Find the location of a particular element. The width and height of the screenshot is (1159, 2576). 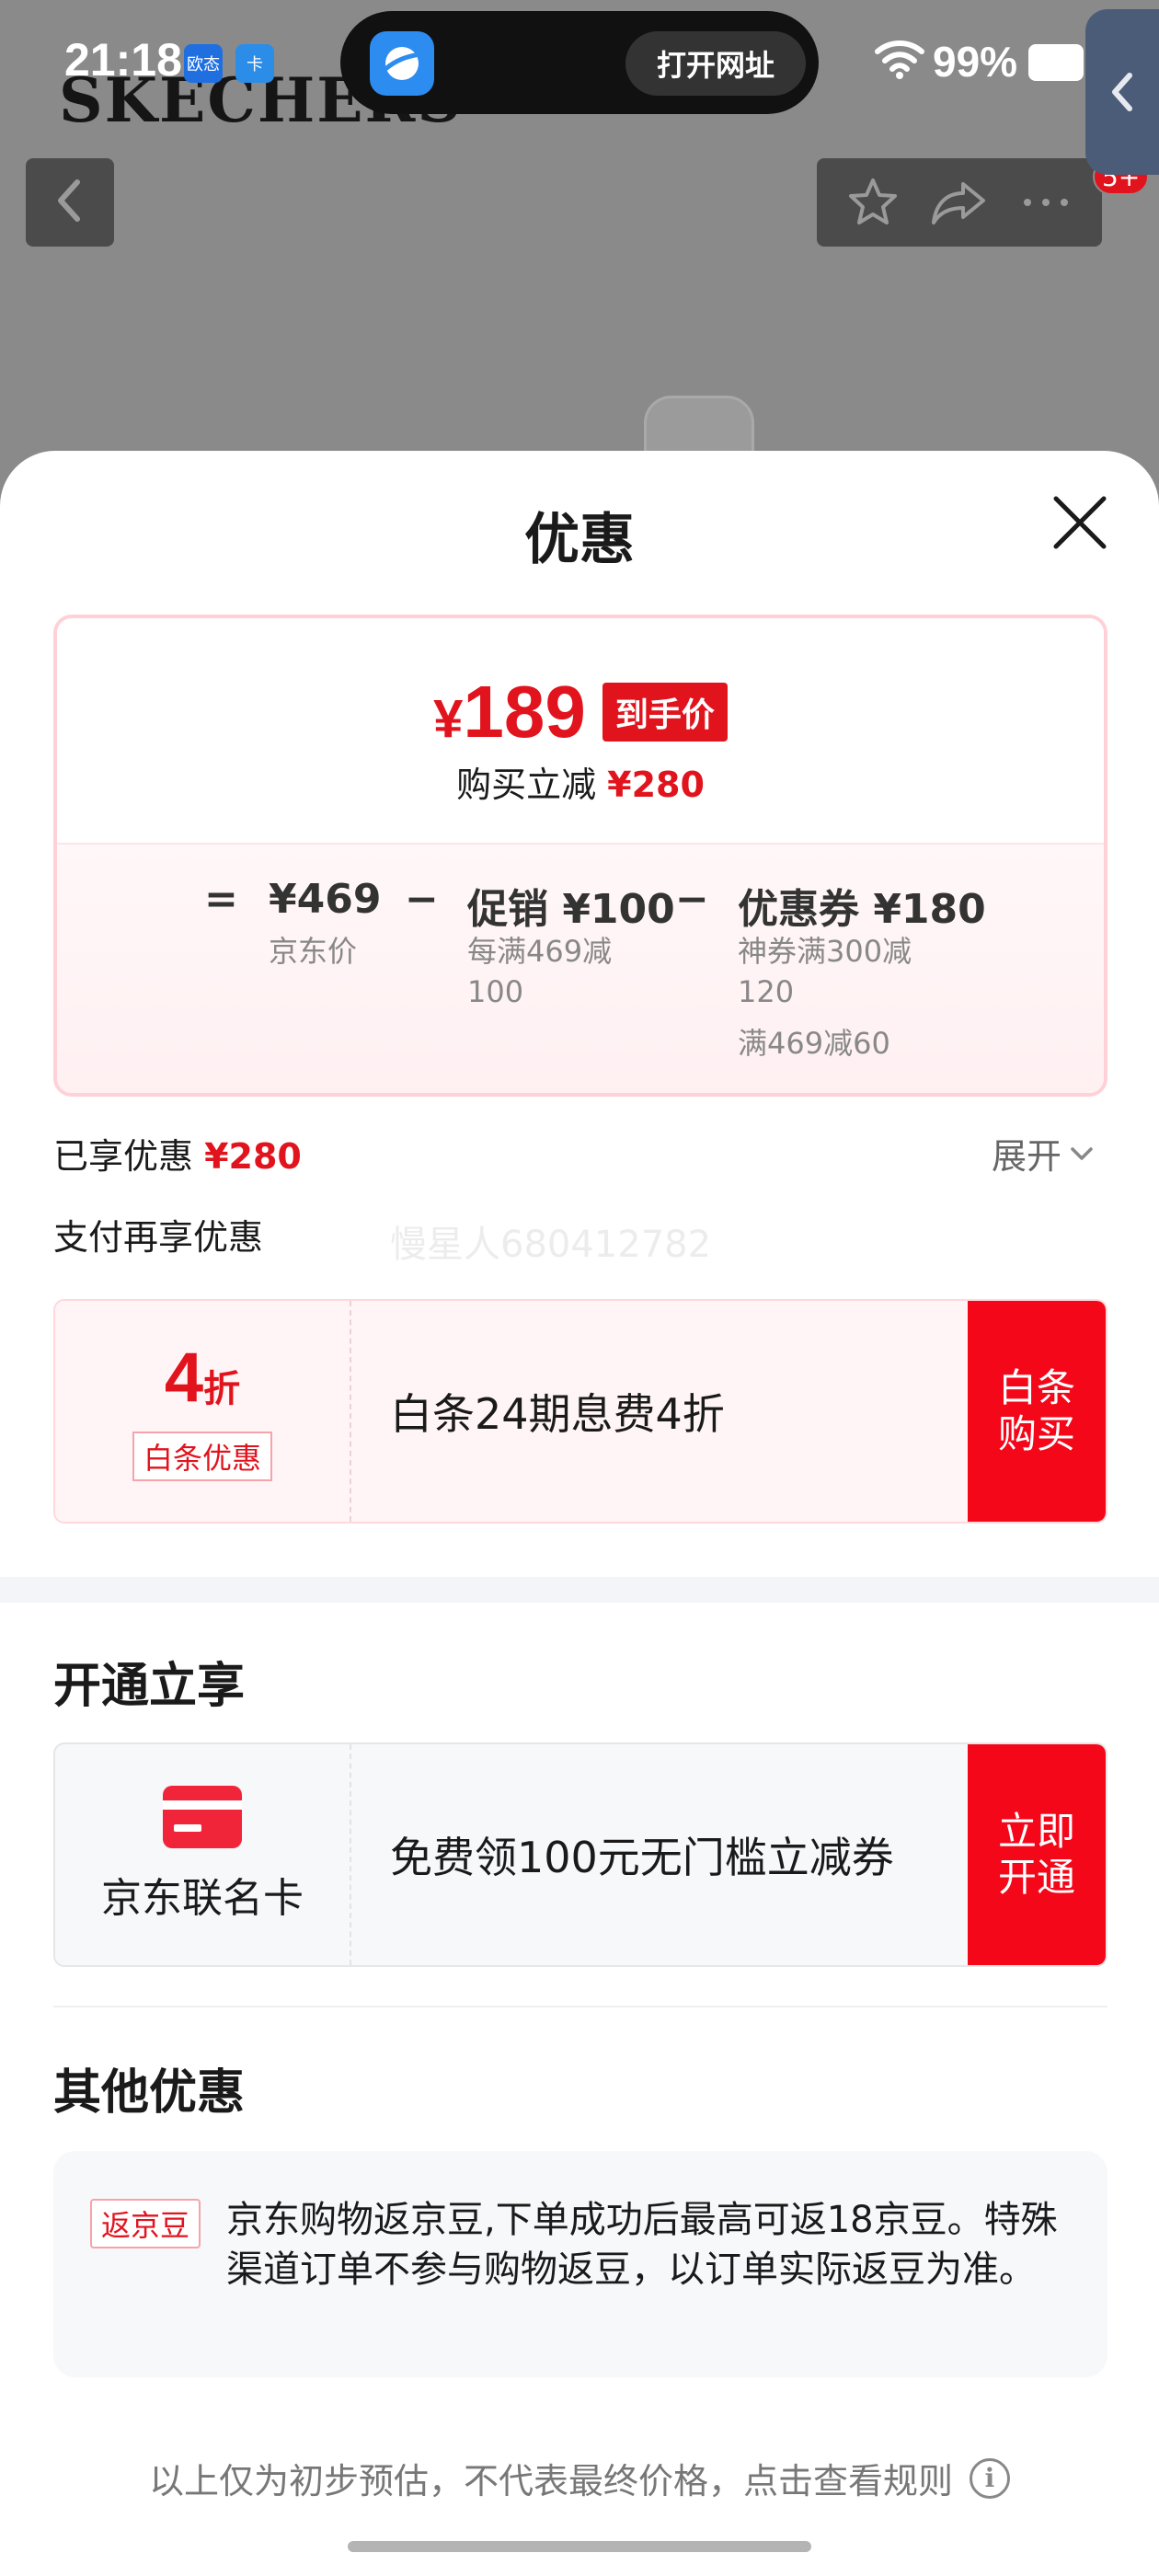

final-price: ¥189 is located at coordinates (509, 712).